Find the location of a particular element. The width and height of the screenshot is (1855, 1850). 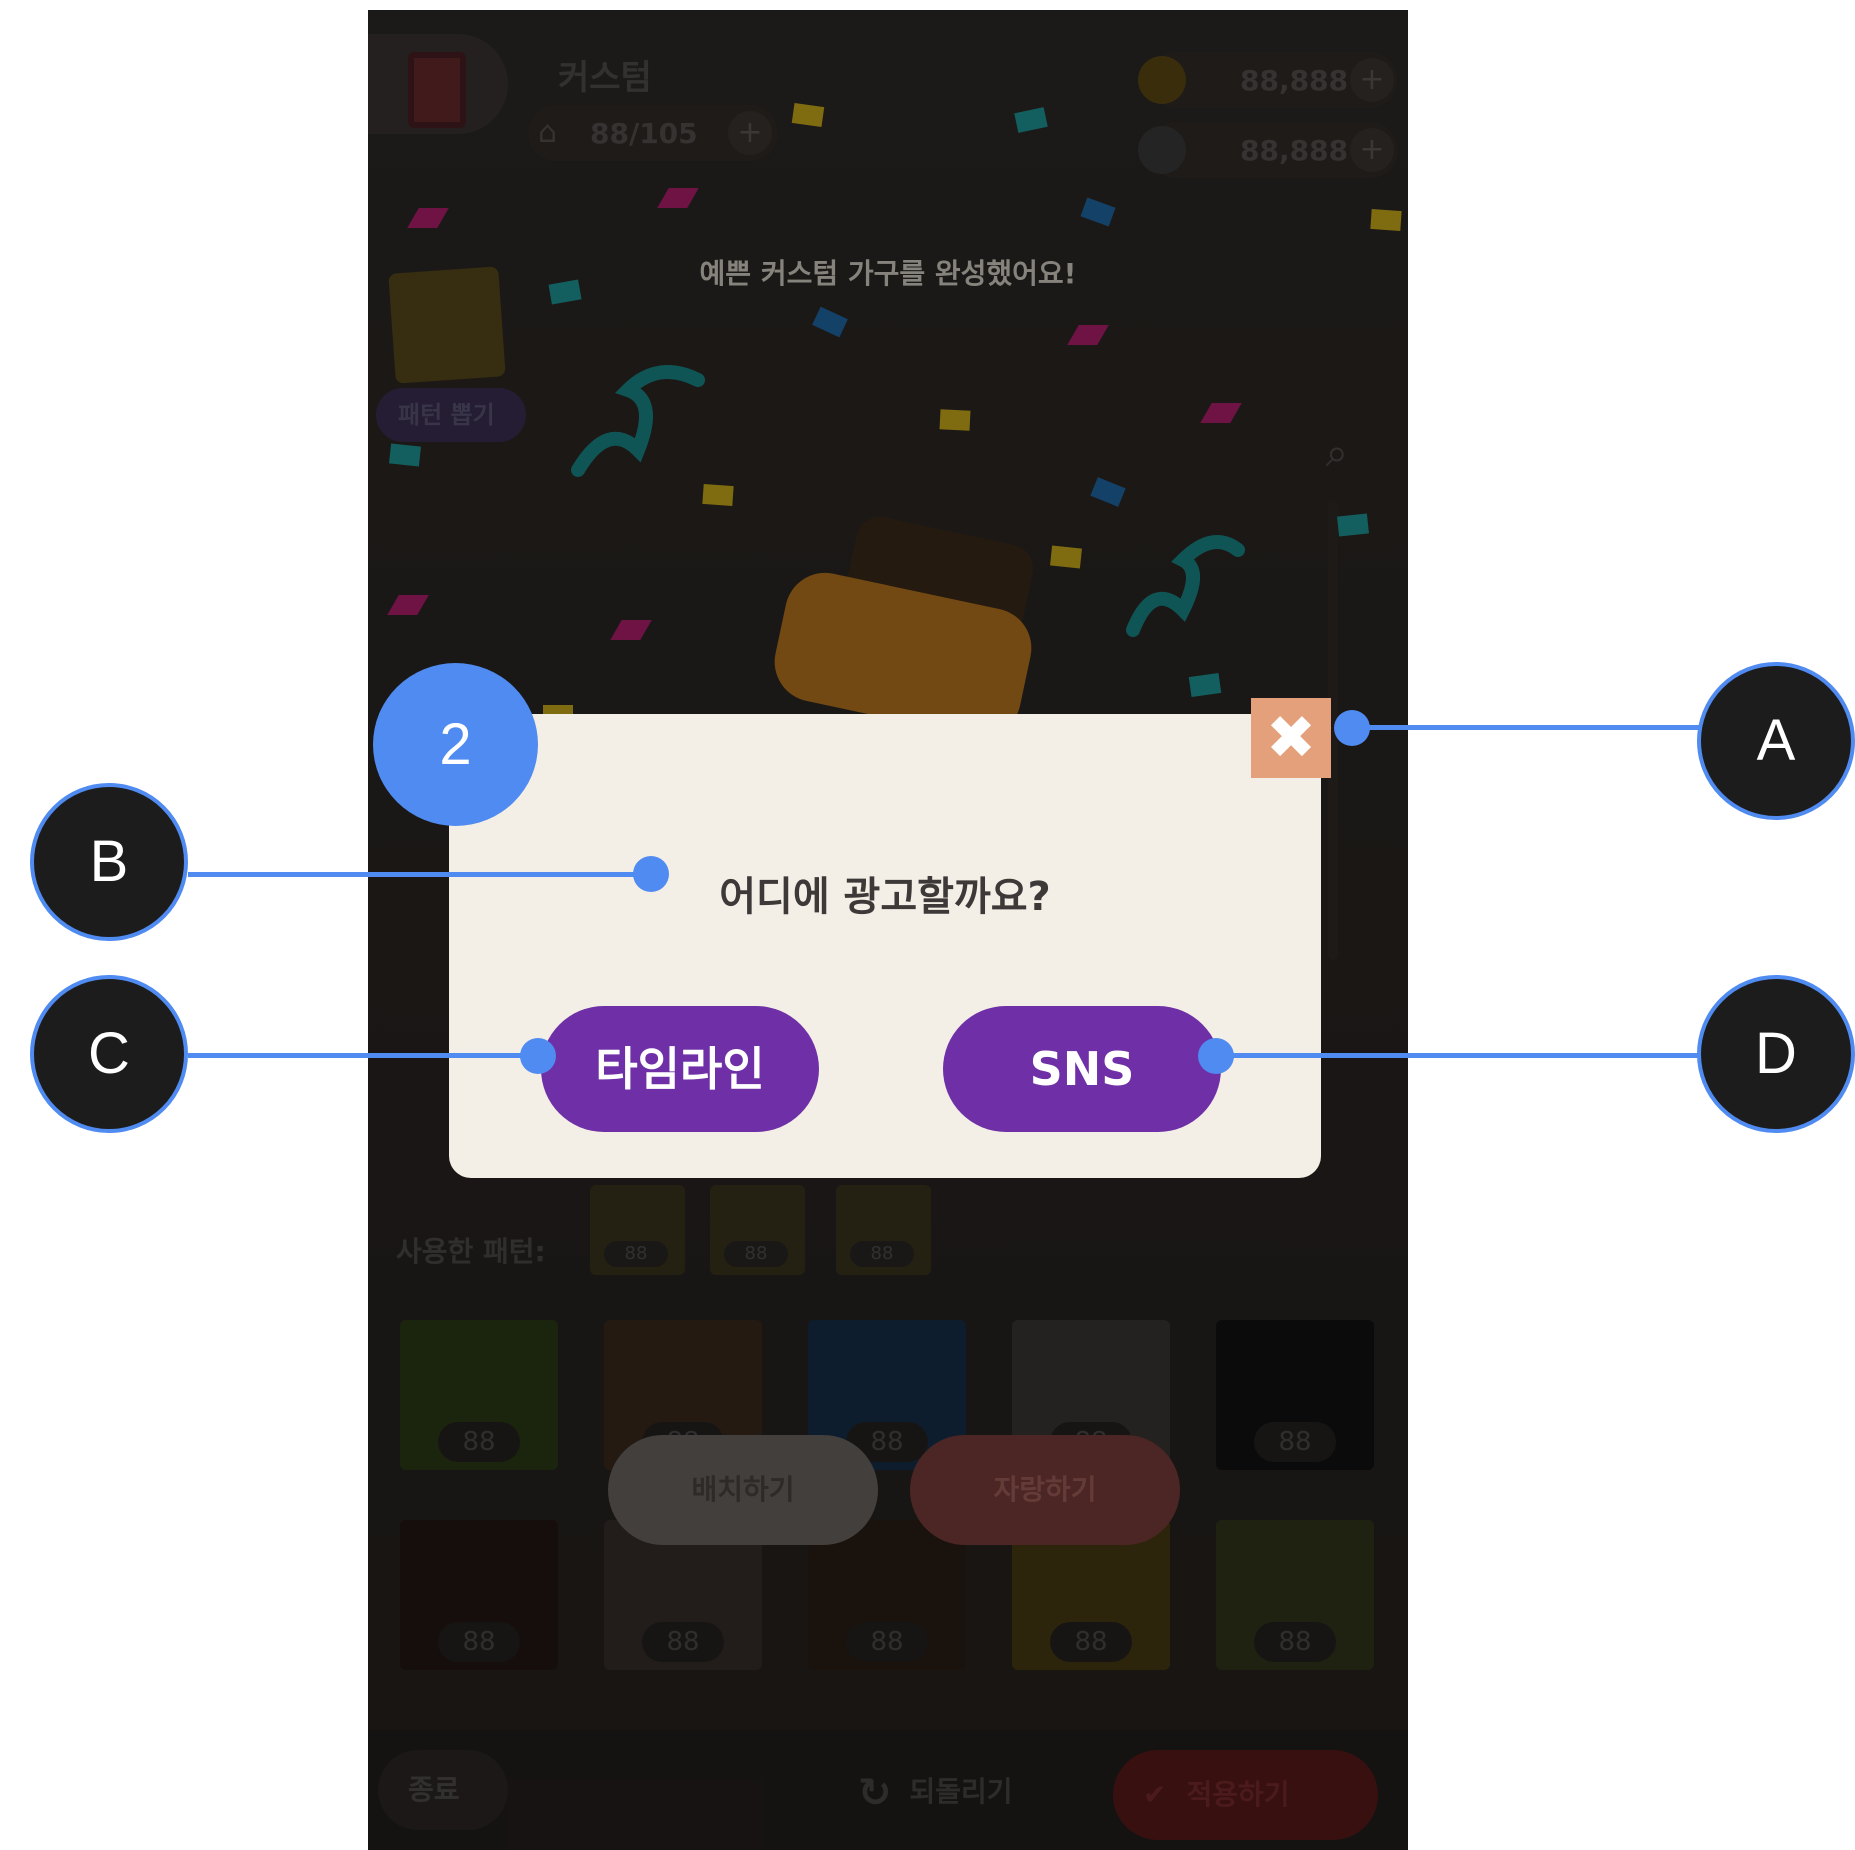

callout-a: A is located at coordinates (1776, 741).